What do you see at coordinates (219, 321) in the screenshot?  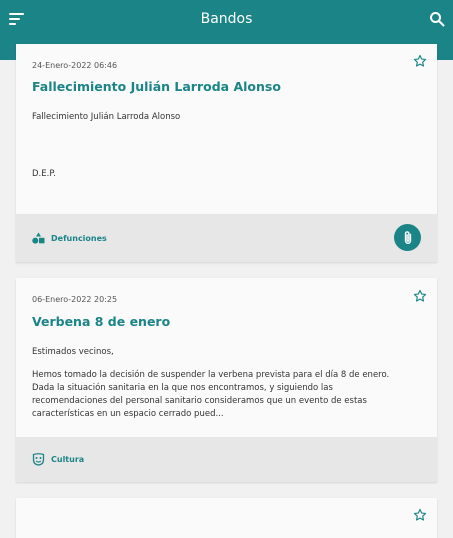 I see `card-title: Verbena 8 de enero` at bounding box center [219, 321].